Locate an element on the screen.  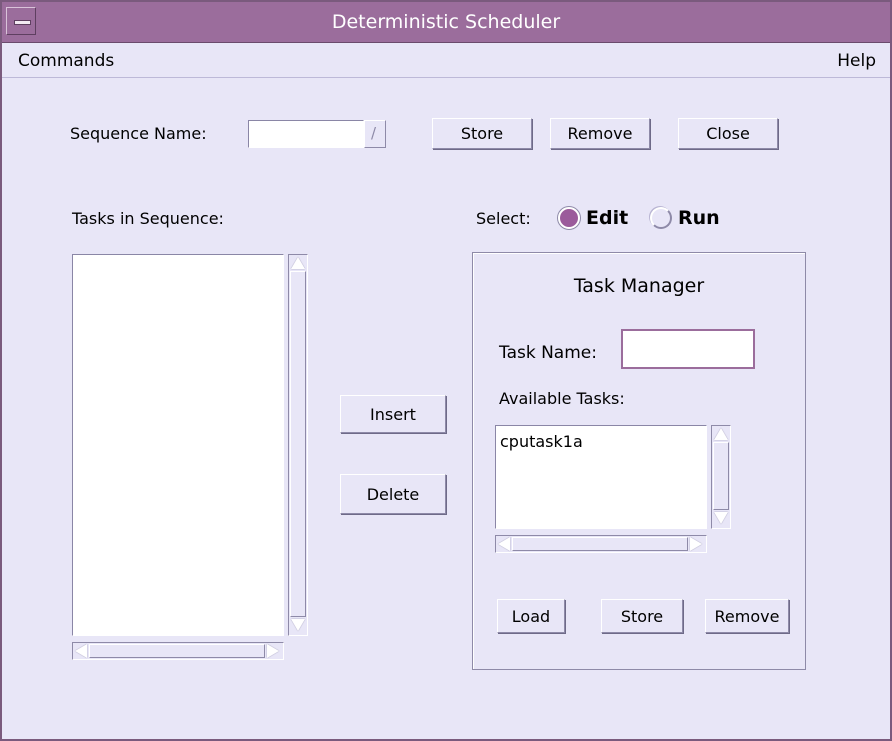
list-item: cputask1a is located at coordinates (541, 441).